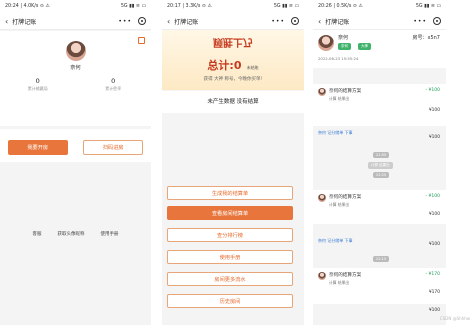  What do you see at coordinates (380, 165) in the screenshot?
I see `info-chip: 计算 结果出` at bounding box center [380, 165].